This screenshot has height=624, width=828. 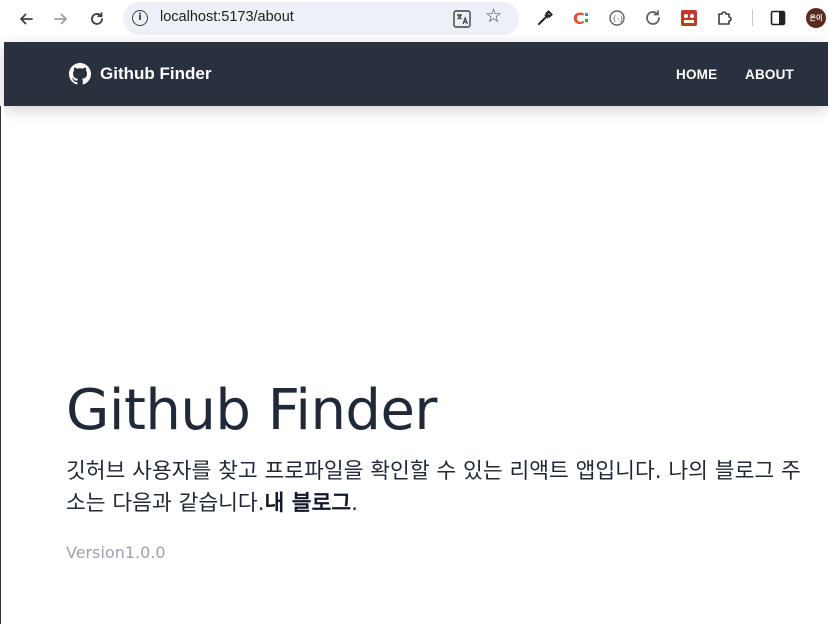 What do you see at coordinates (778, 18) in the screenshot?
I see `side-panel-icon` at bounding box center [778, 18].